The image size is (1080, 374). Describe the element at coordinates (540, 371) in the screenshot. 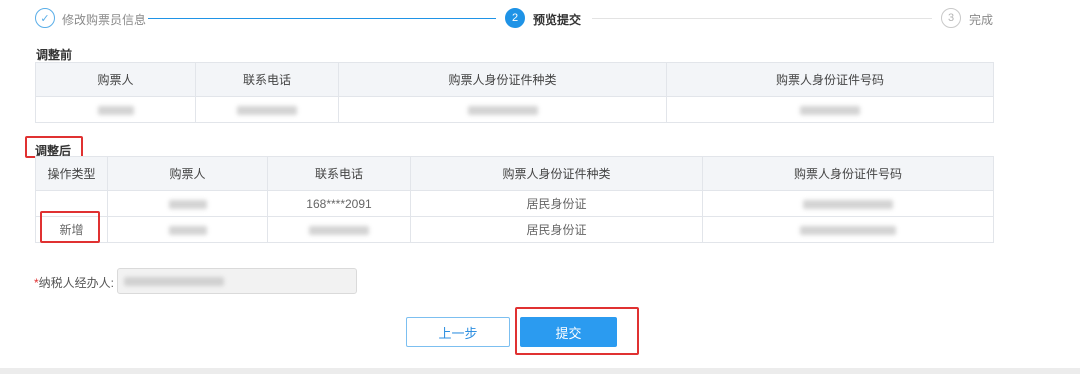

I see `footer-divider` at that location.